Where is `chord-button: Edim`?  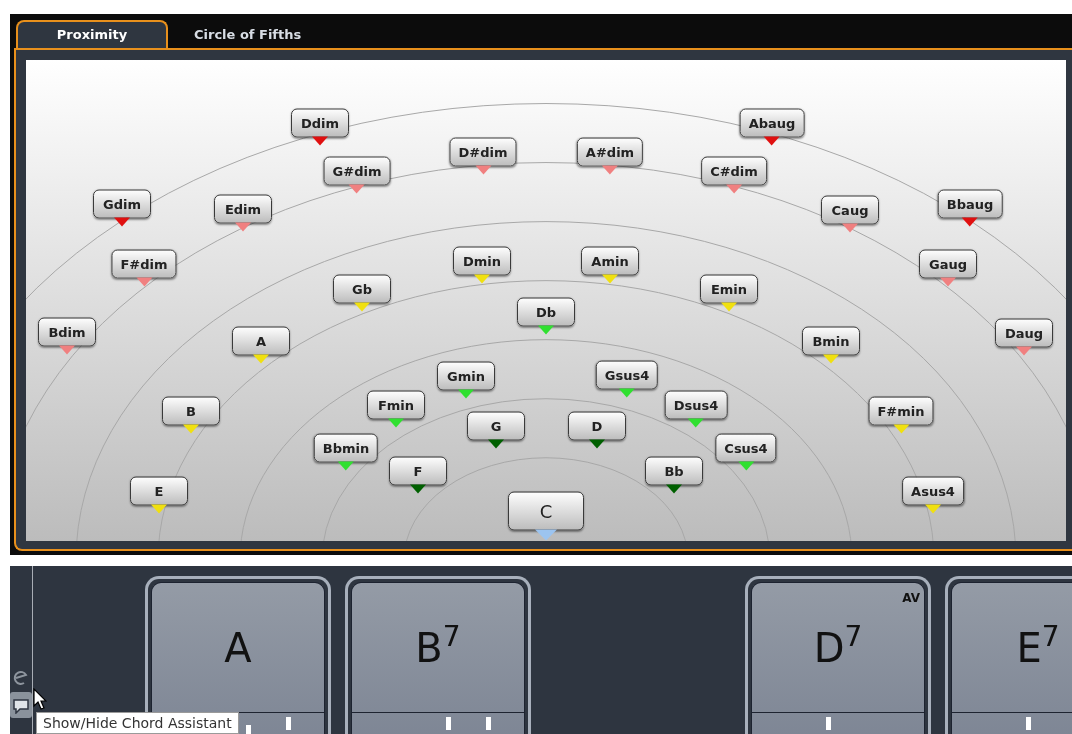 chord-button: Edim is located at coordinates (243, 209).